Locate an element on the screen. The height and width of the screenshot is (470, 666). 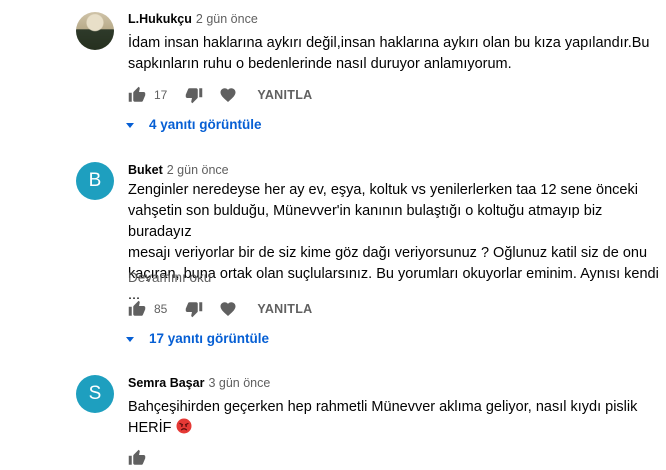
like-count: 85 is located at coordinates (161, 309).